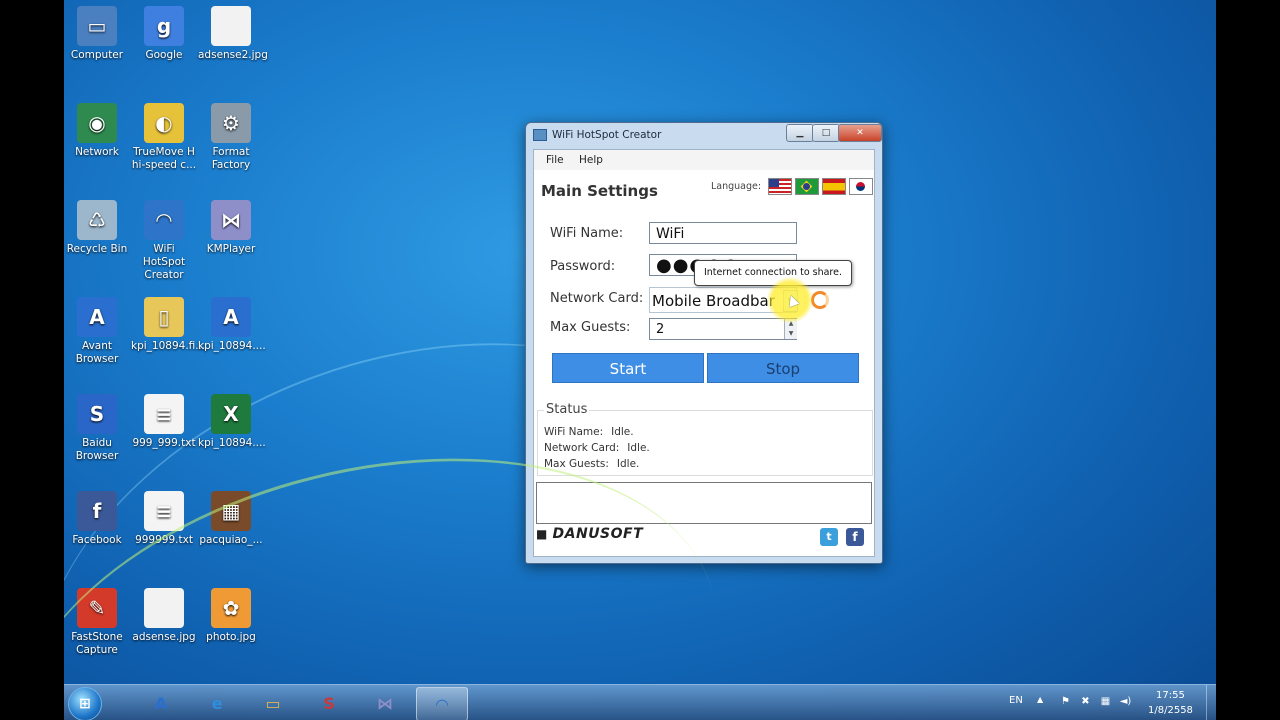 The height and width of the screenshot is (720, 1280). What do you see at coordinates (164, 220) in the screenshot?
I see `desktop-icon-image: ◠` at bounding box center [164, 220].